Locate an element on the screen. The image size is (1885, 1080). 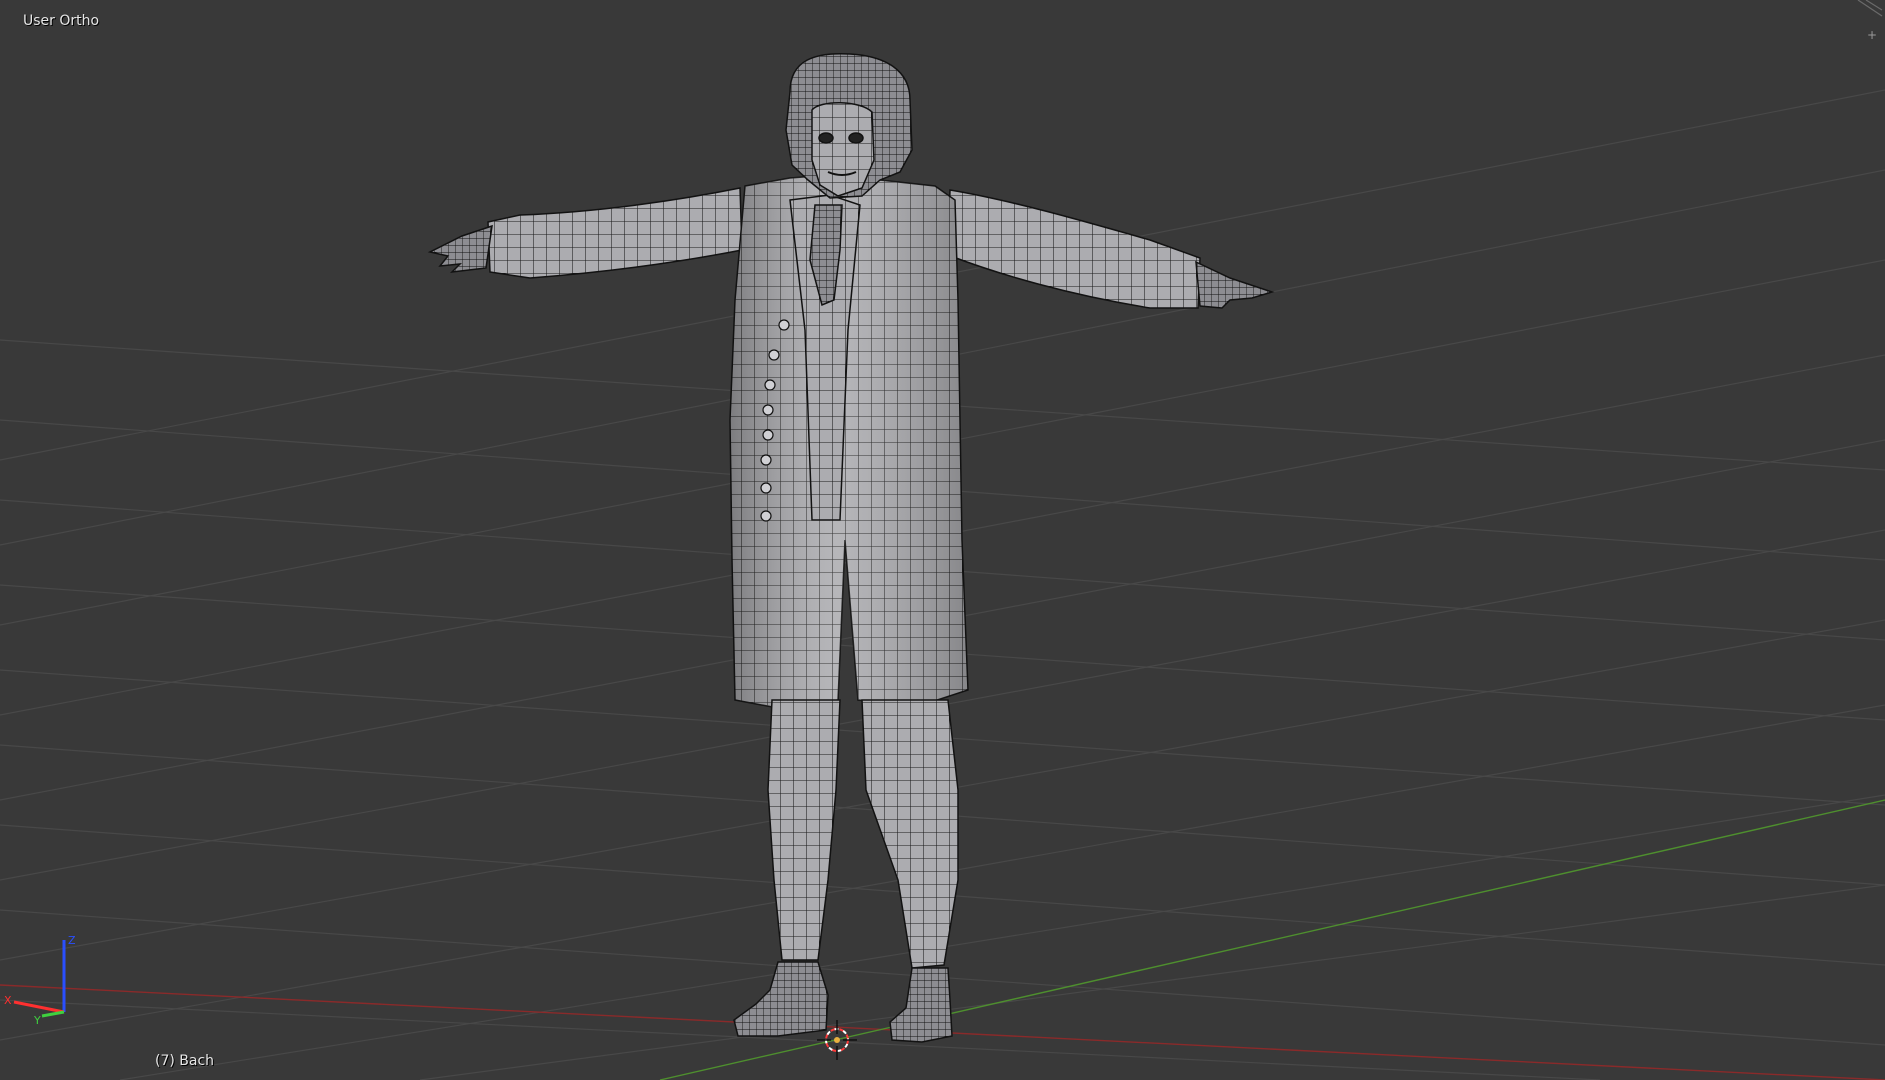
gizmo-y-label: Y is located at coordinates (37, 1020).